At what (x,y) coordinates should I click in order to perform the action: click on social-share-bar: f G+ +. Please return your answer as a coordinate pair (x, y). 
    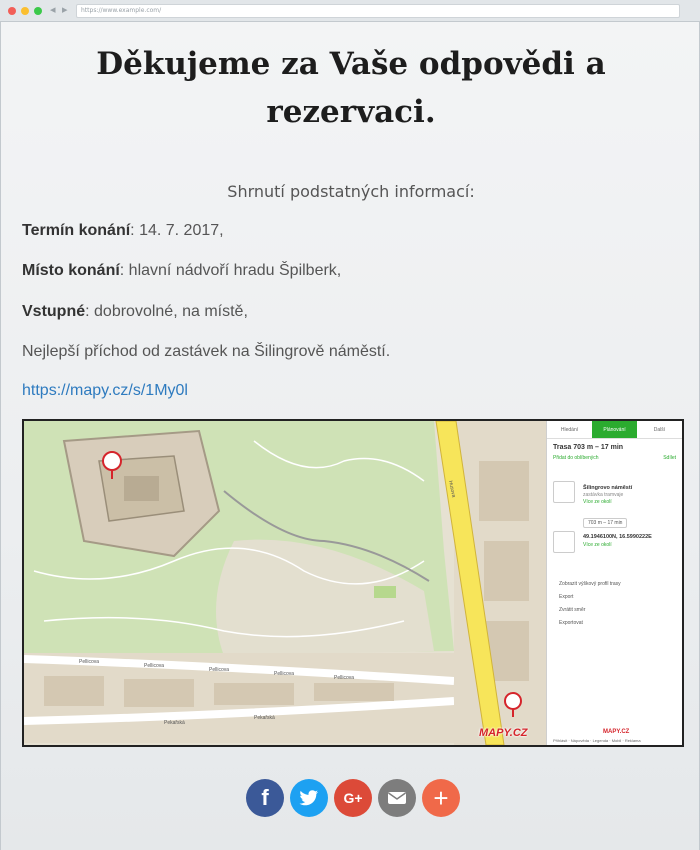
    Looking at the image, I should click on (353, 798).